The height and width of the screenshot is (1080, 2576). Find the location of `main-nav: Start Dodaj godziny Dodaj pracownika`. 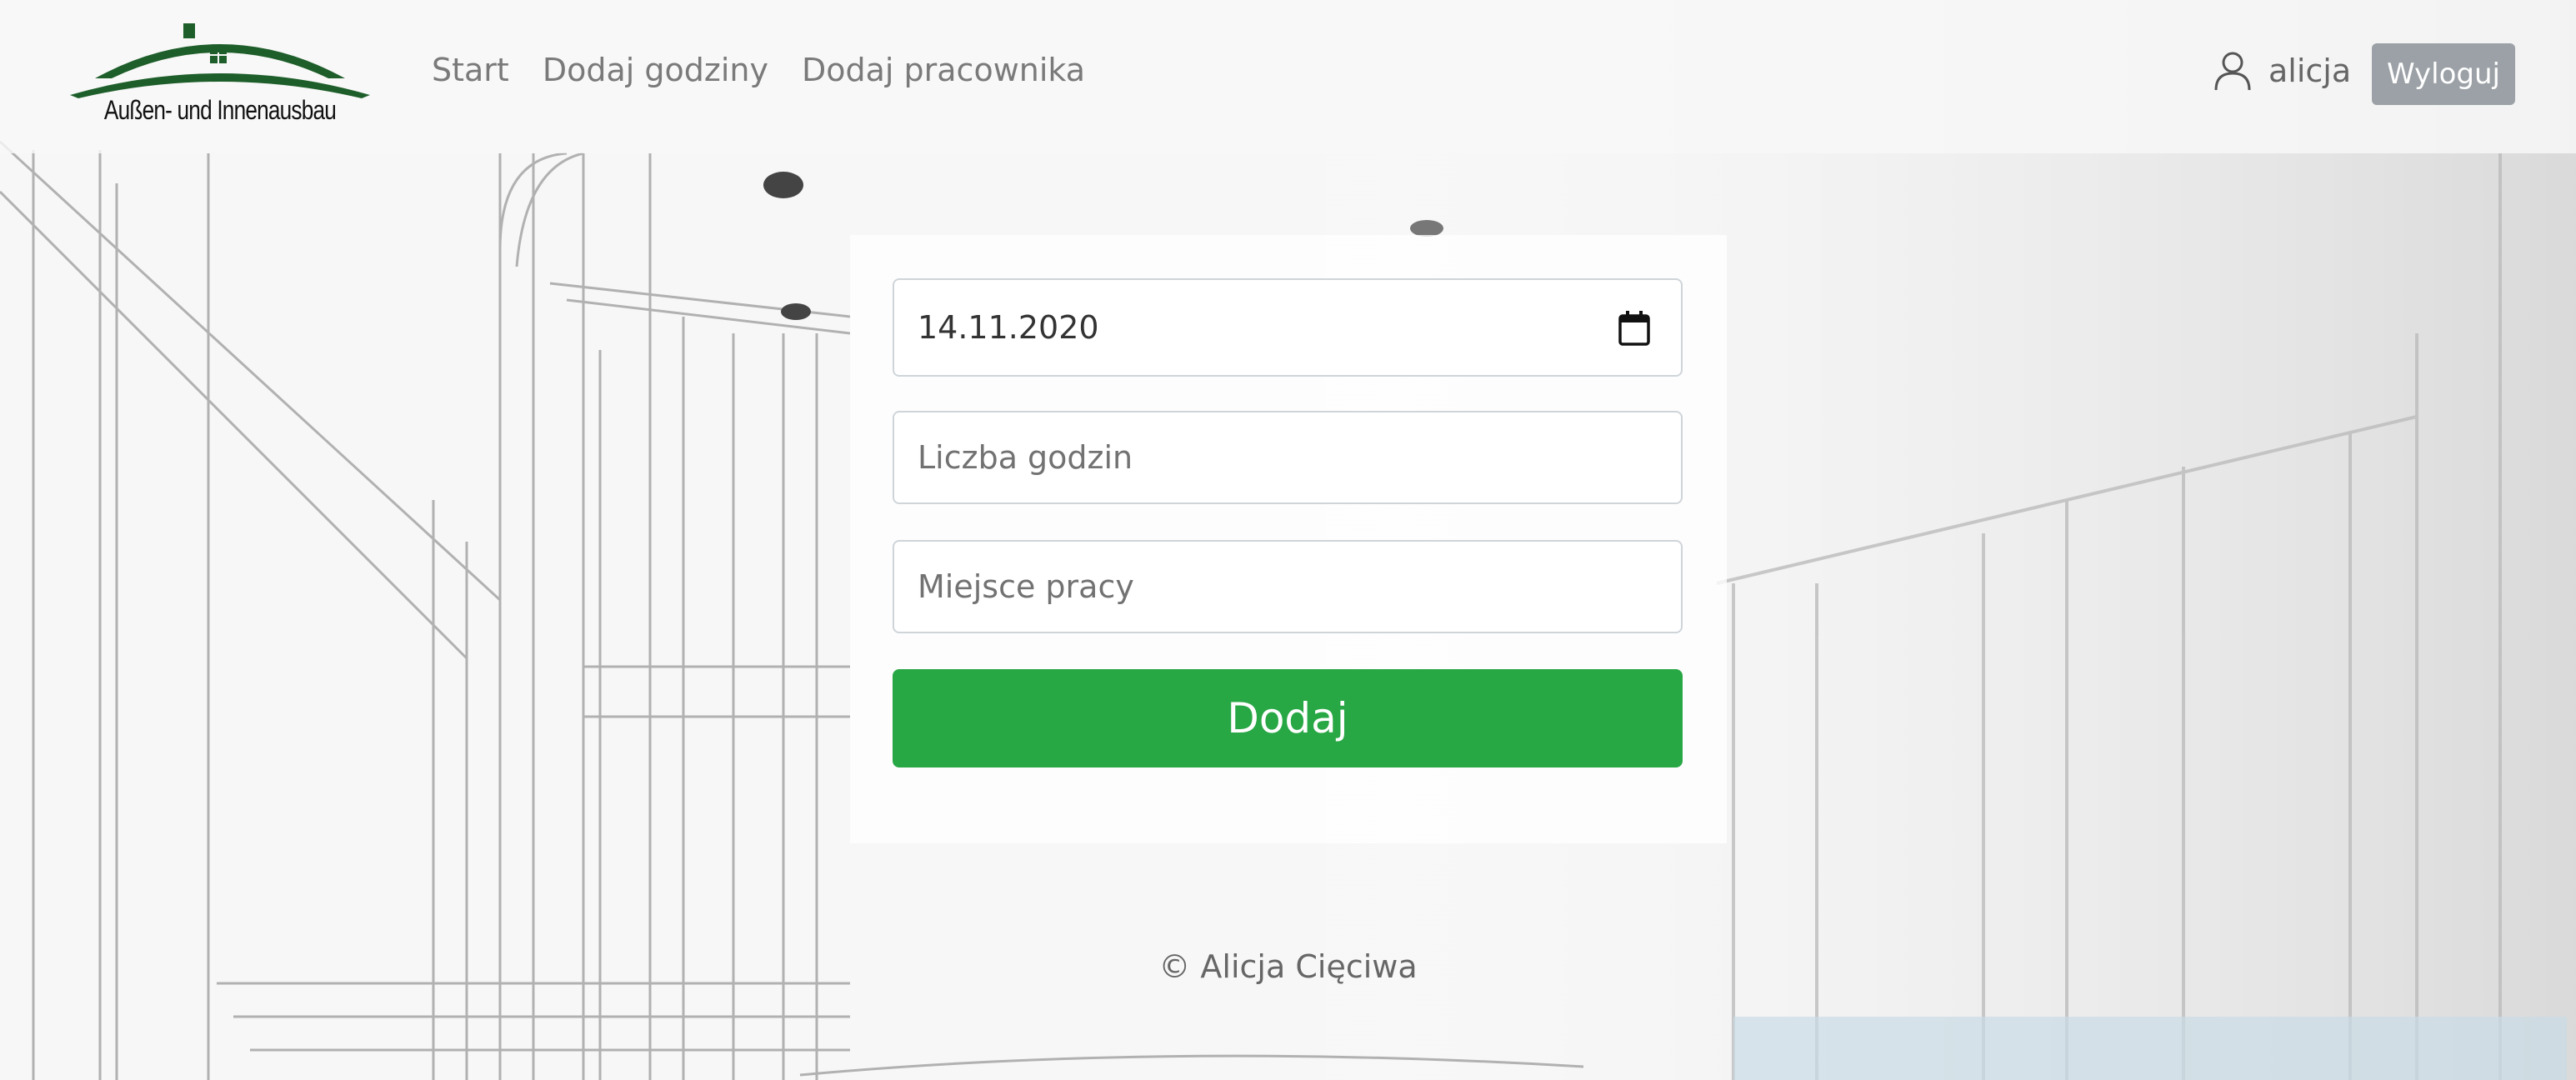

main-nav: Start Dodaj godziny Dodaj pracownika is located at coordinates (775, 70).